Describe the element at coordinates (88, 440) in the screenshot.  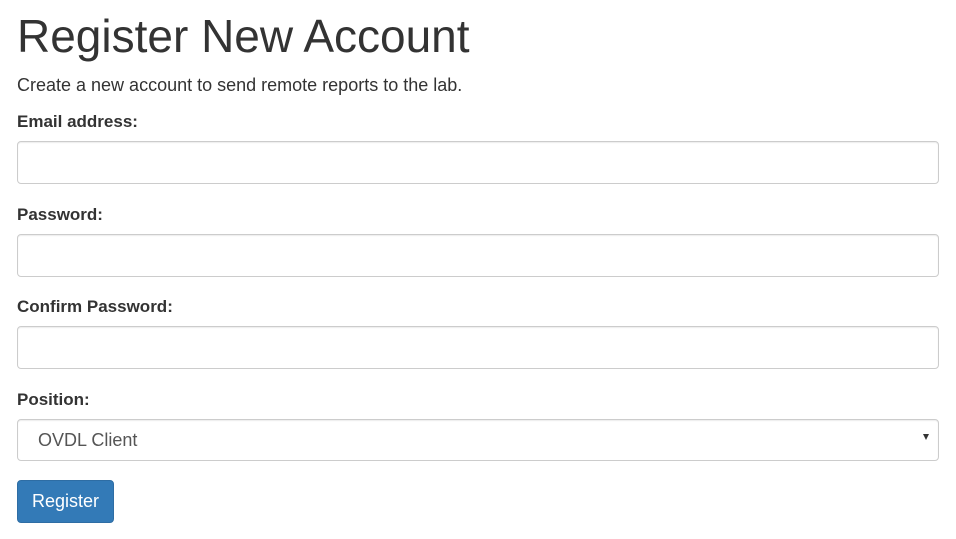
I see `position-selected-value: OVDL Client` at that location.